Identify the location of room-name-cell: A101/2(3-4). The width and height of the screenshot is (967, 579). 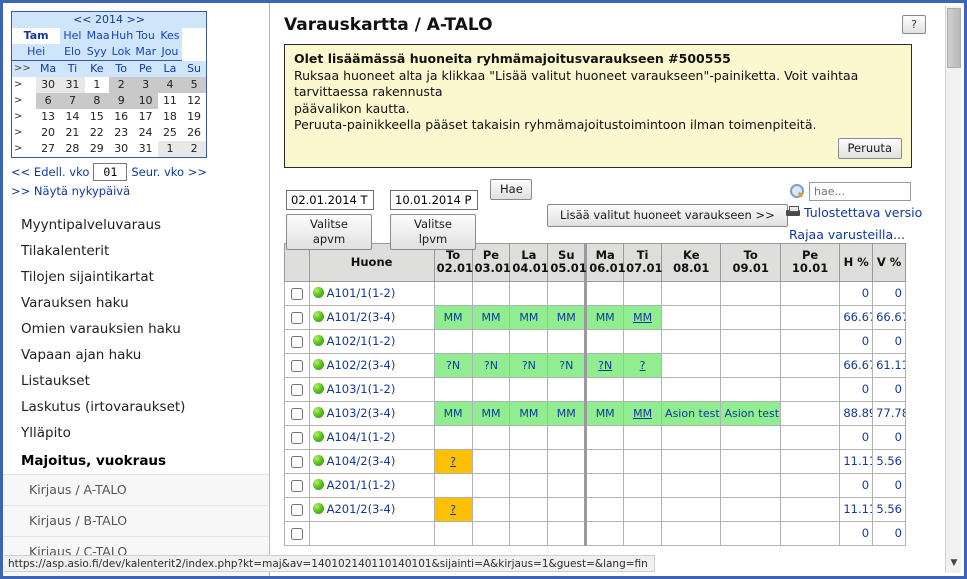
(371, 317).